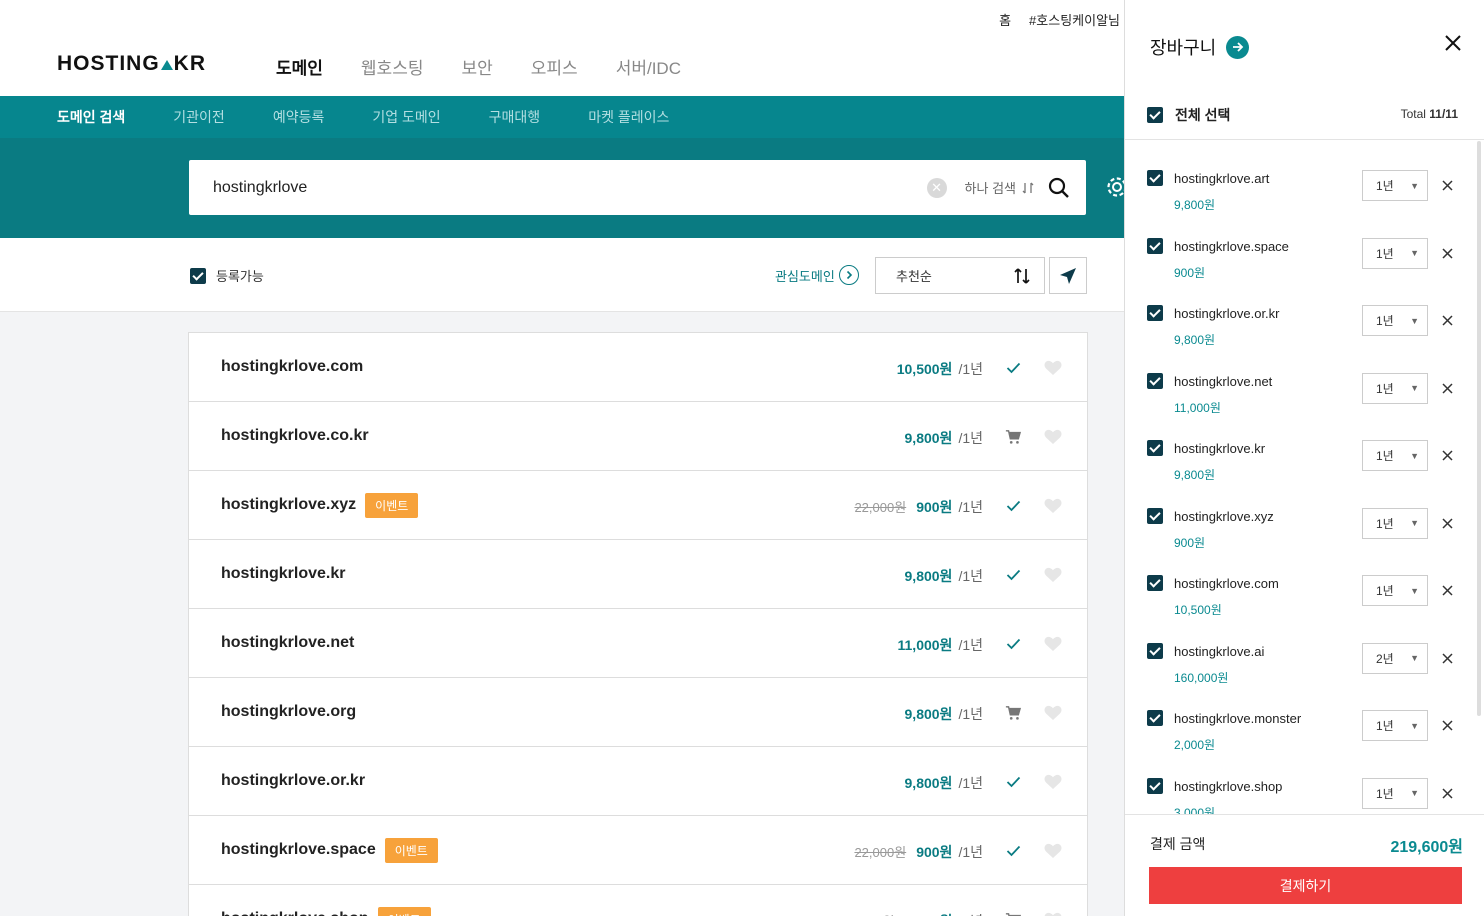  I want to click on result-row: hostingkrlove.co.kr 9,800원/1년, so click(638, 436).